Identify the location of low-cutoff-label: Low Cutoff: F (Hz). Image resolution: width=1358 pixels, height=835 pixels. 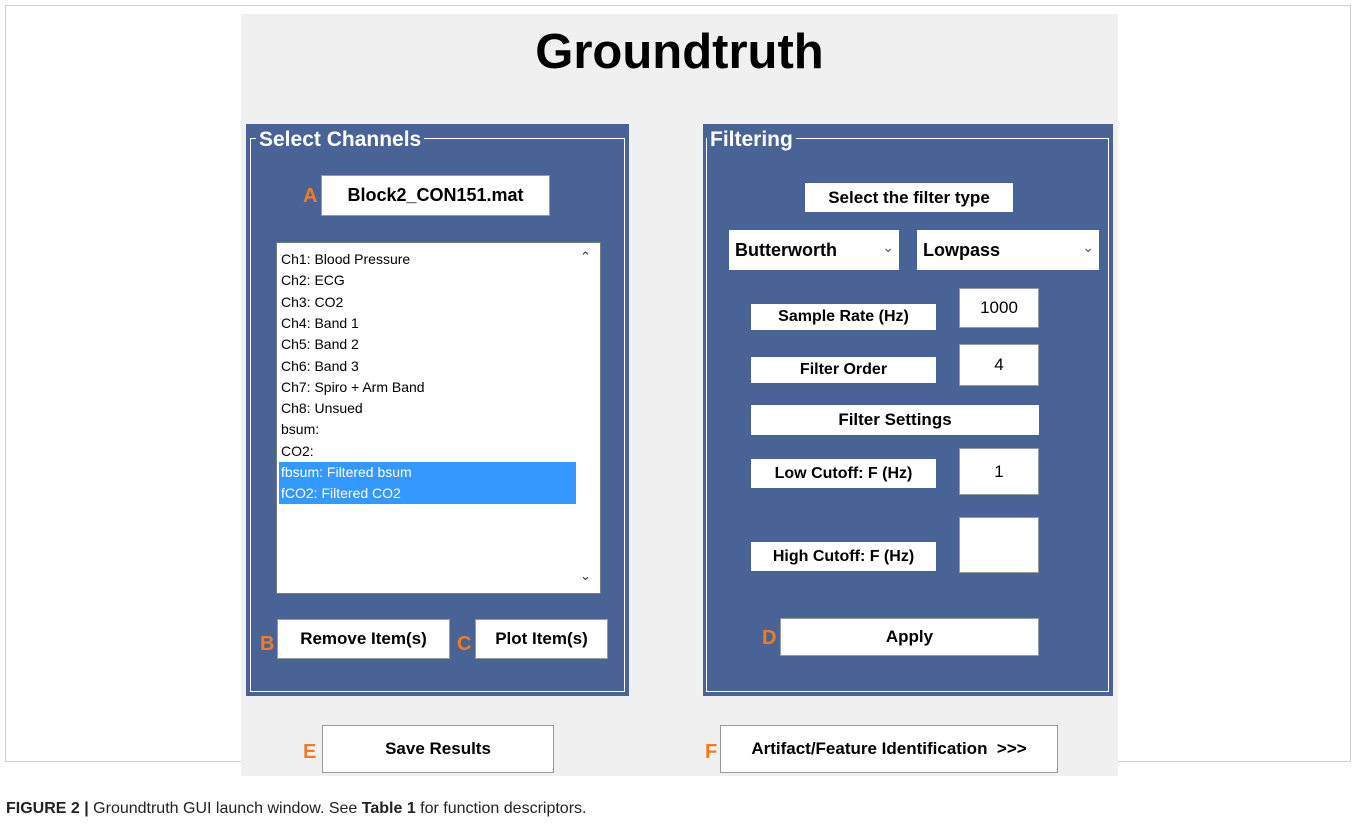
(843, 473).